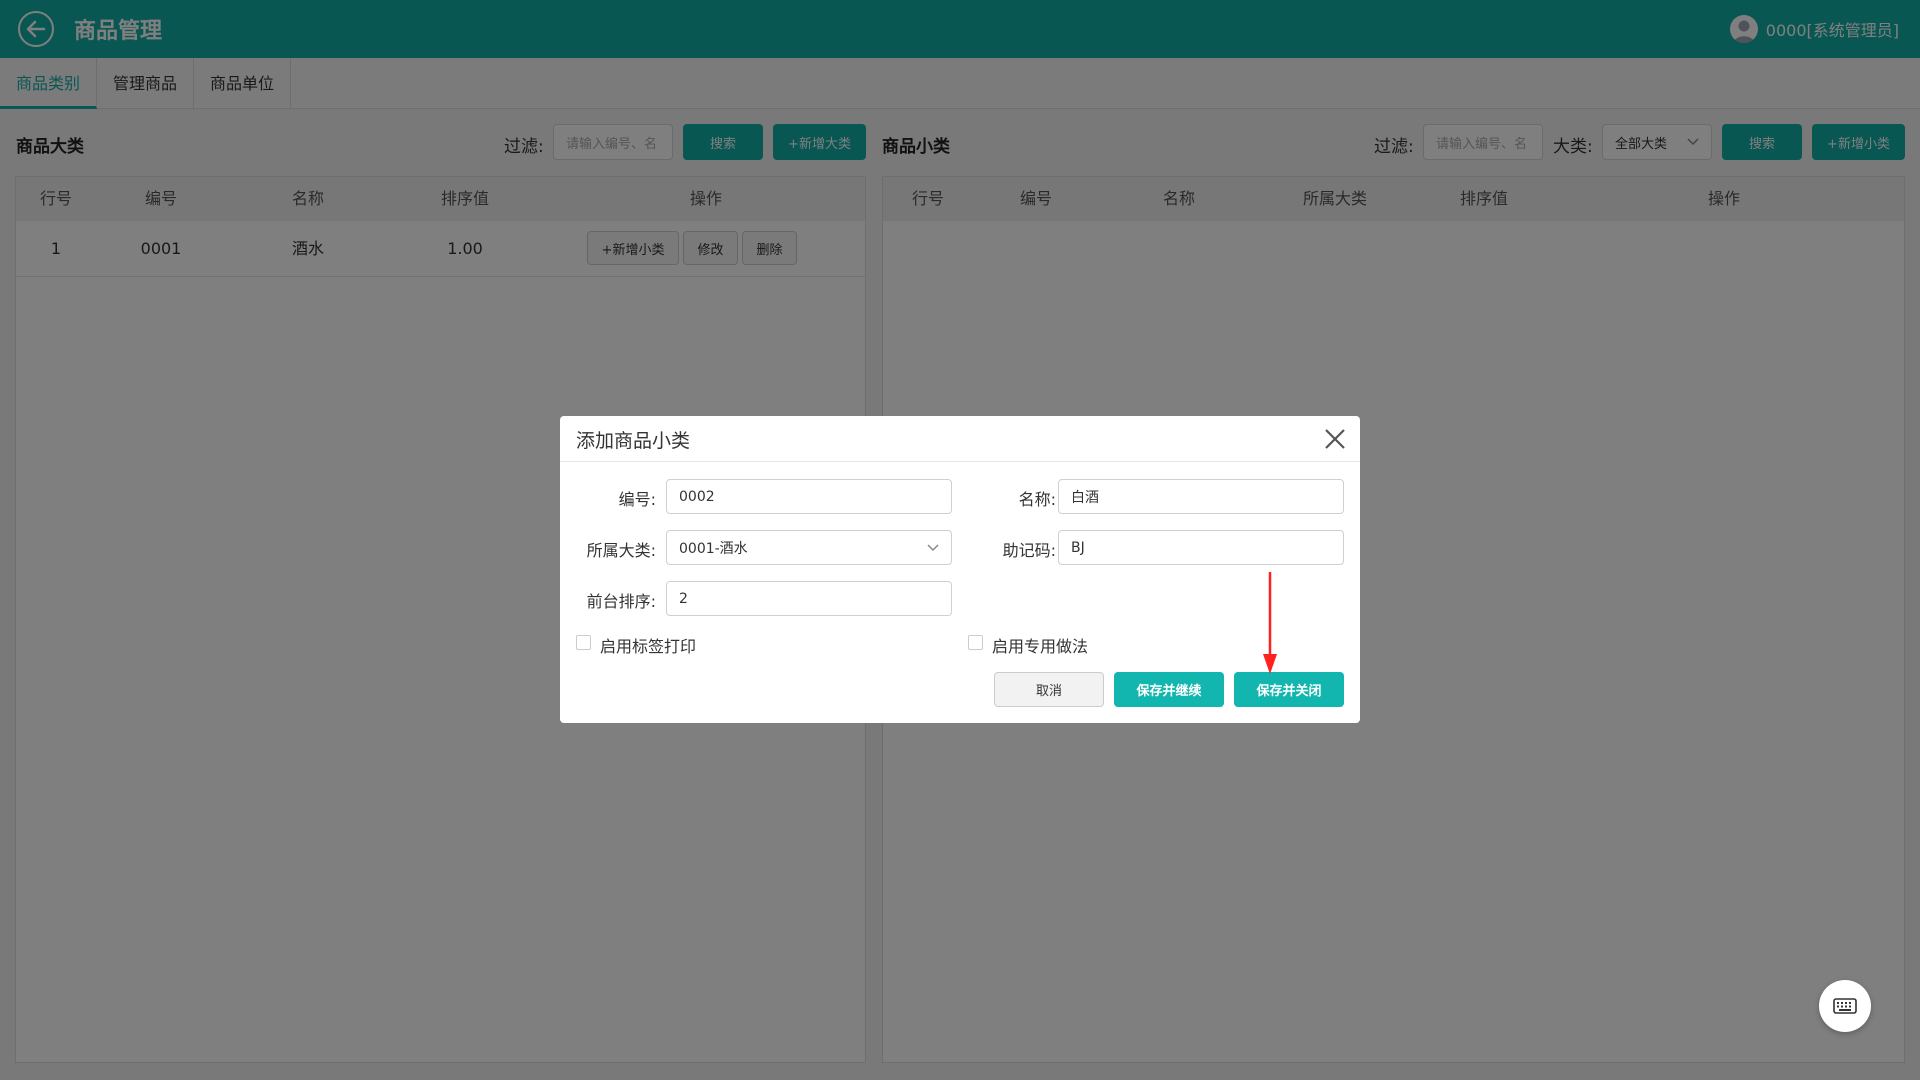  Describe the element at coordinates (1169, 689) in the screenshot. I see `save-continue-button: 保存并继续` at that location.